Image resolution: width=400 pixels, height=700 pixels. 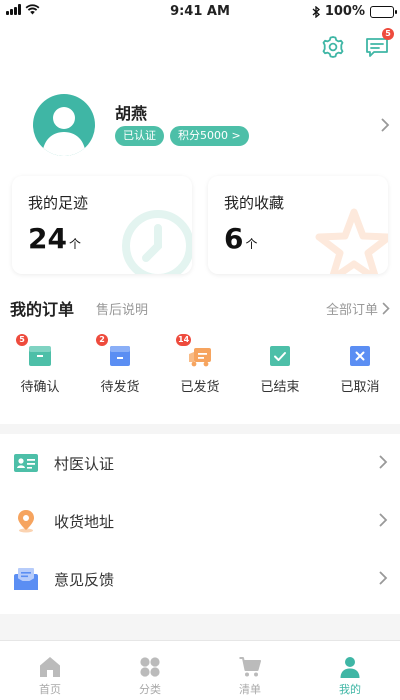 What do you see at coordinates (131, 113) in the screenshot?
I see `user-name: 胡燕` at bounding box center [131, 113].